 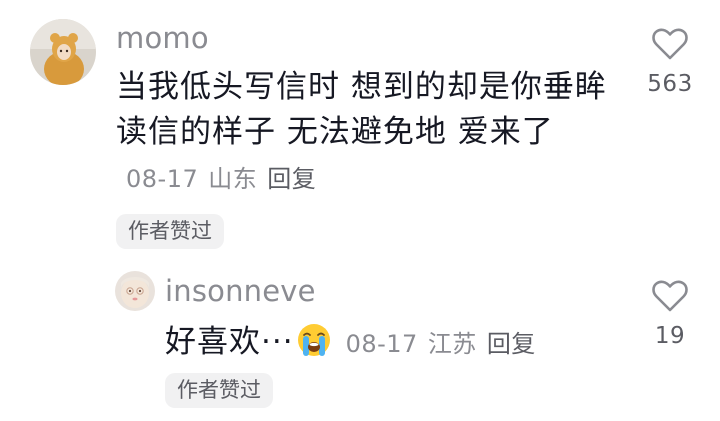 What do you see at coordinates (162, 179) in the screenshot?
I see `comment-date: 08-17` at bounding box center [162, 179].